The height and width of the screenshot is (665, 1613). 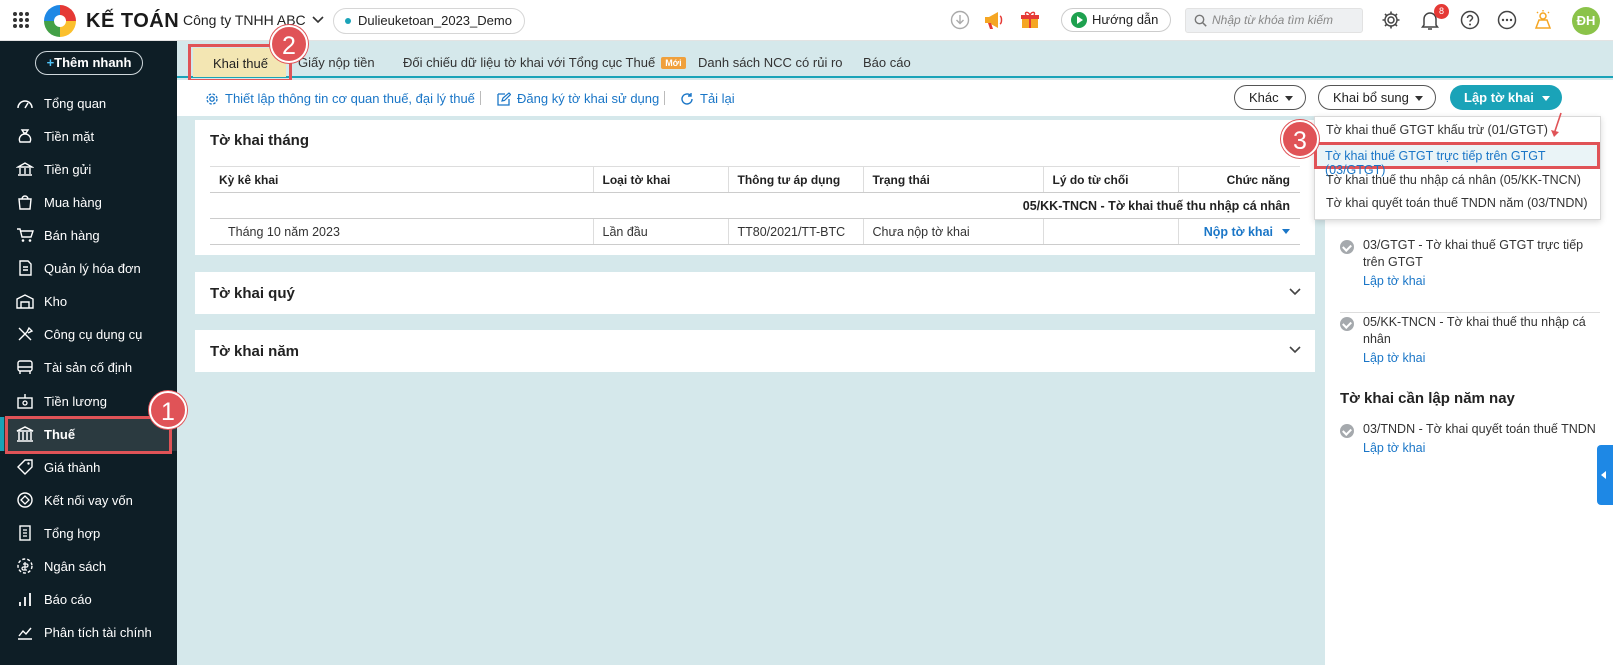 What do you see at coordinates (69, 136) in the screenshot?
I see `sidebar-item-label: Tiền mặt` at bounding box center [69, 136].